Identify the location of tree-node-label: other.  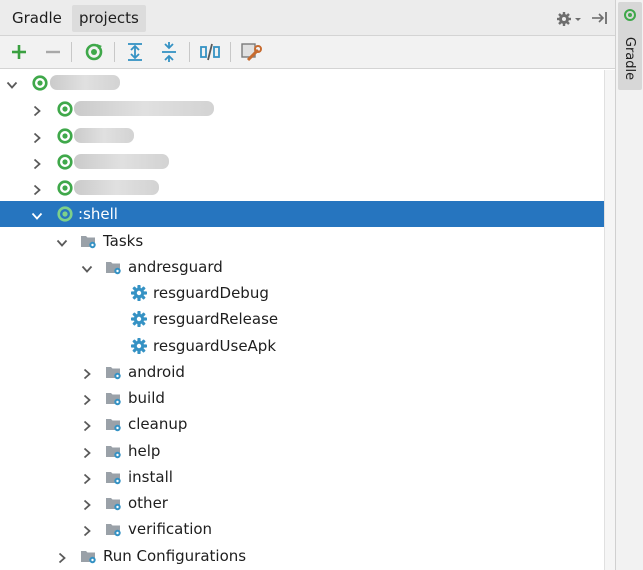
(148, 503).